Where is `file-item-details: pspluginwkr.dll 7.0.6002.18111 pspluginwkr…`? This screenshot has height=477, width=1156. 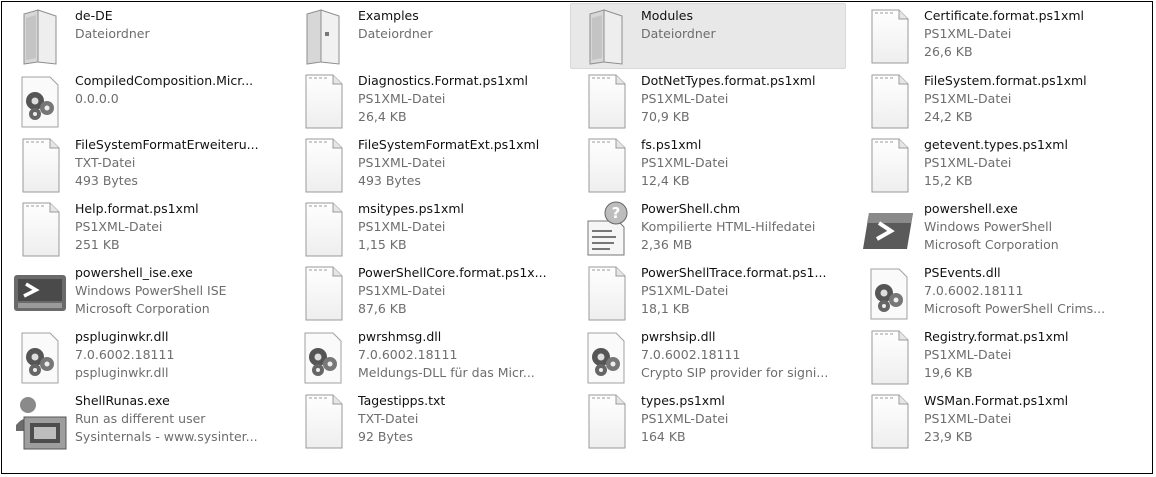 file-item-details: pspluginwkr.dll 7.0.6002.18111 pspluginwkr… is located at coordinates (177, 355).